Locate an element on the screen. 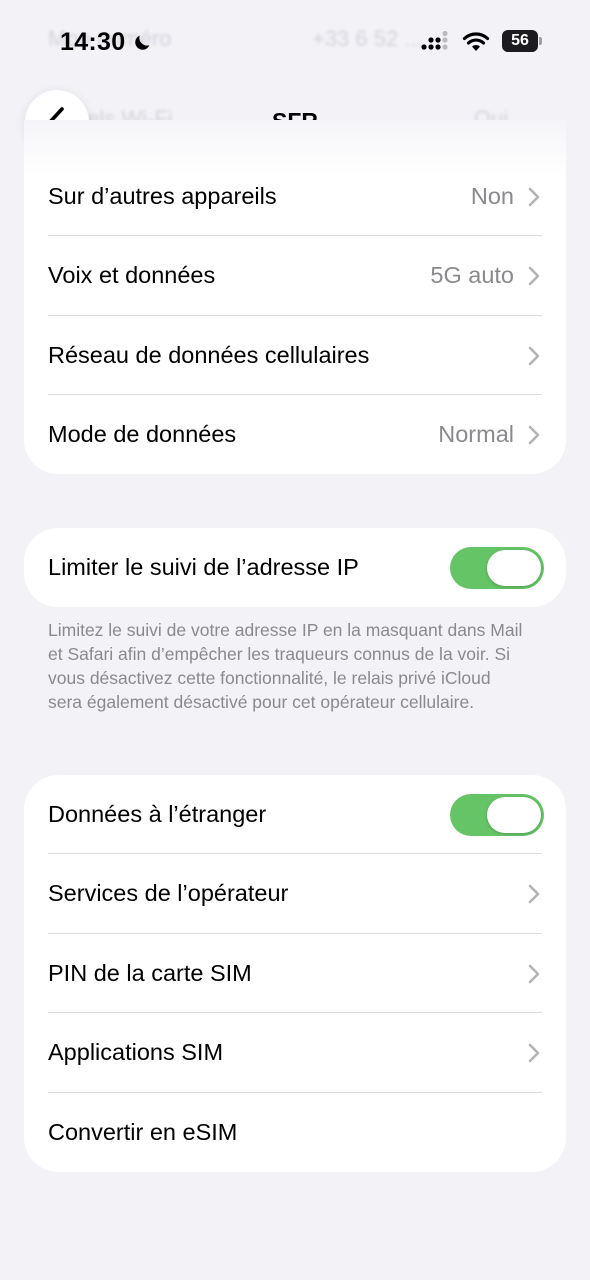 The image size is (590, 1280). limit-ip-tracking-toggle is located at coordinates (497, 567).